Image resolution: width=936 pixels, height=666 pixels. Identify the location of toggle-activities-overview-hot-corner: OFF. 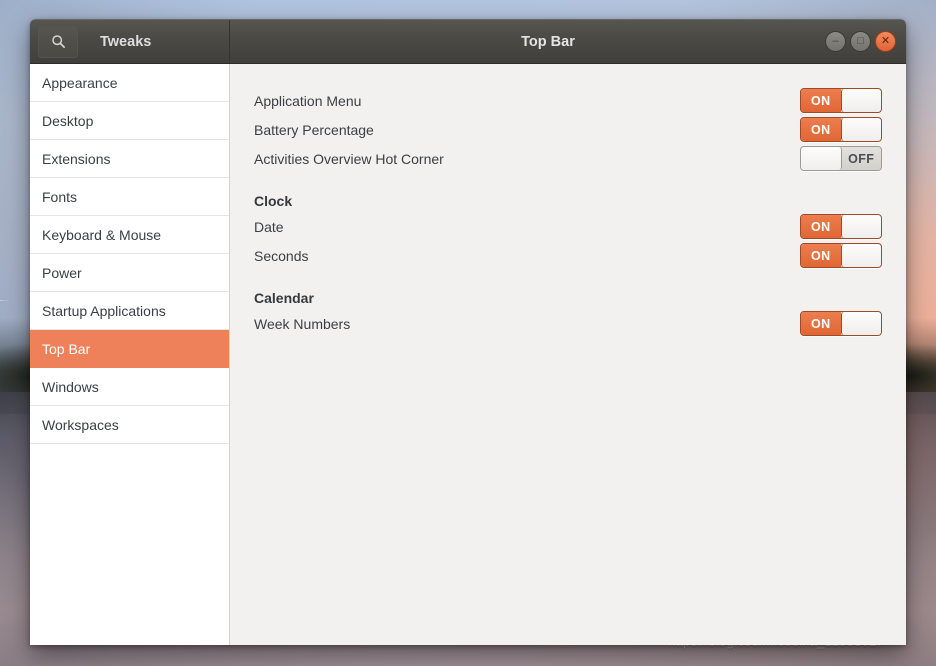
(841, 158).